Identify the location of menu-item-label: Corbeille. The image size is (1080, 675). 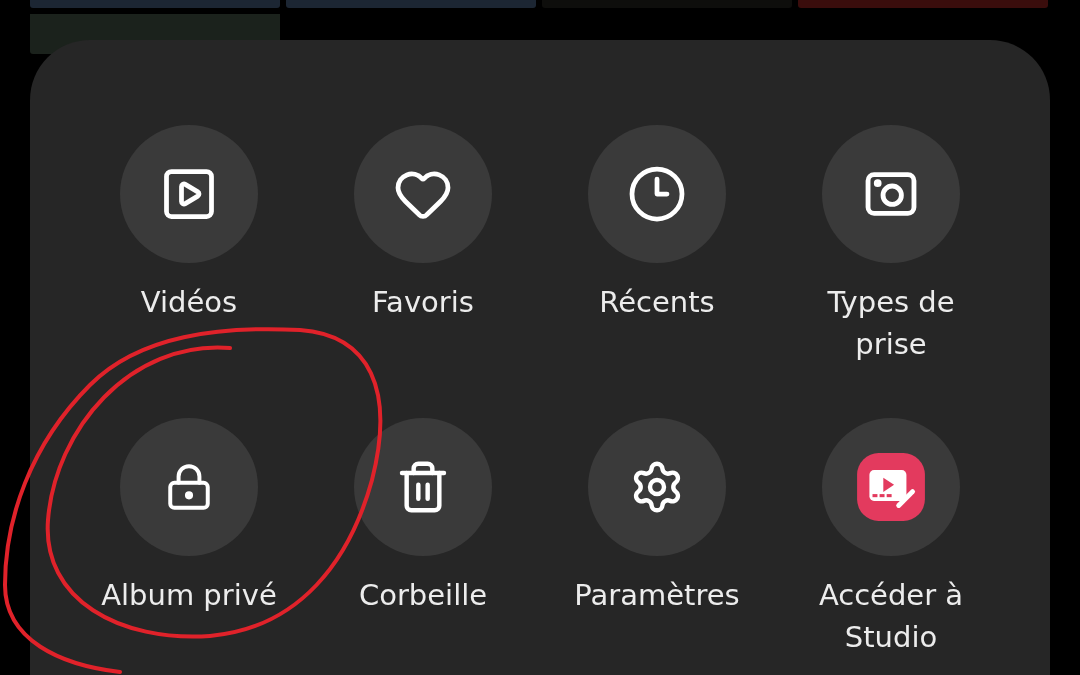
(423, 595).